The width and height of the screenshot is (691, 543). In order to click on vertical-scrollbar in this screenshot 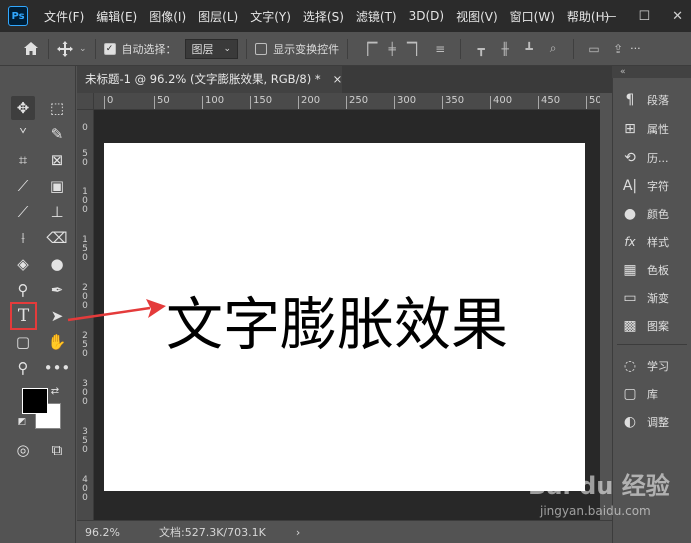, I will do `click(606, 306)`.